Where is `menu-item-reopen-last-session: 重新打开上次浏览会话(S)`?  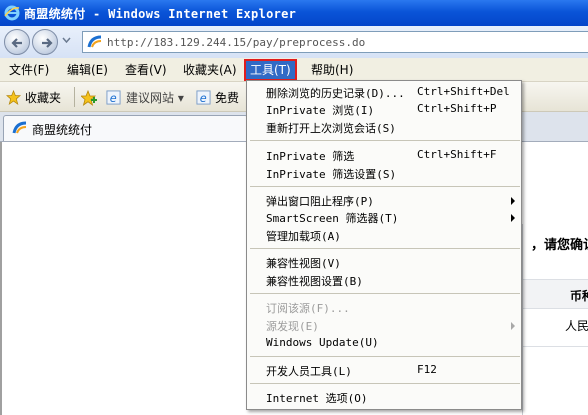 menu-item-reopen-last-session: 重新打开上次浏览会话(S) is located at coordinates (384, 127).